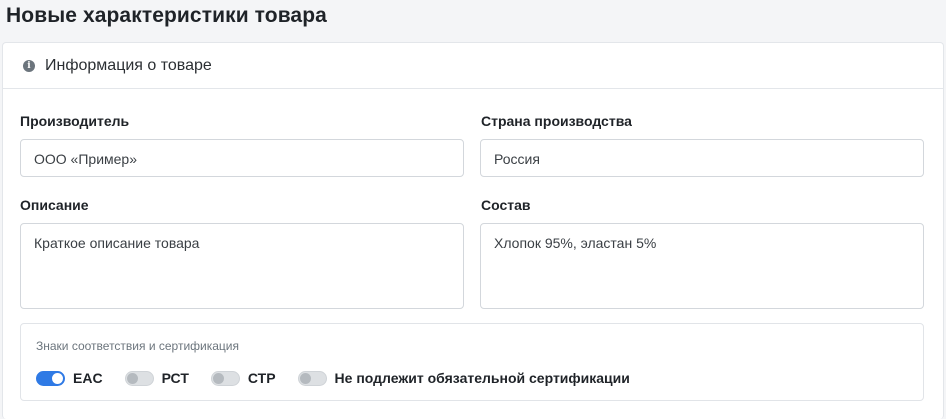 This screenshot has width=946, height=419. What do you see at coordinates (50, 378) in the screenshot?
I see `toggle-switch-eac` at bounding box center [50, 378].